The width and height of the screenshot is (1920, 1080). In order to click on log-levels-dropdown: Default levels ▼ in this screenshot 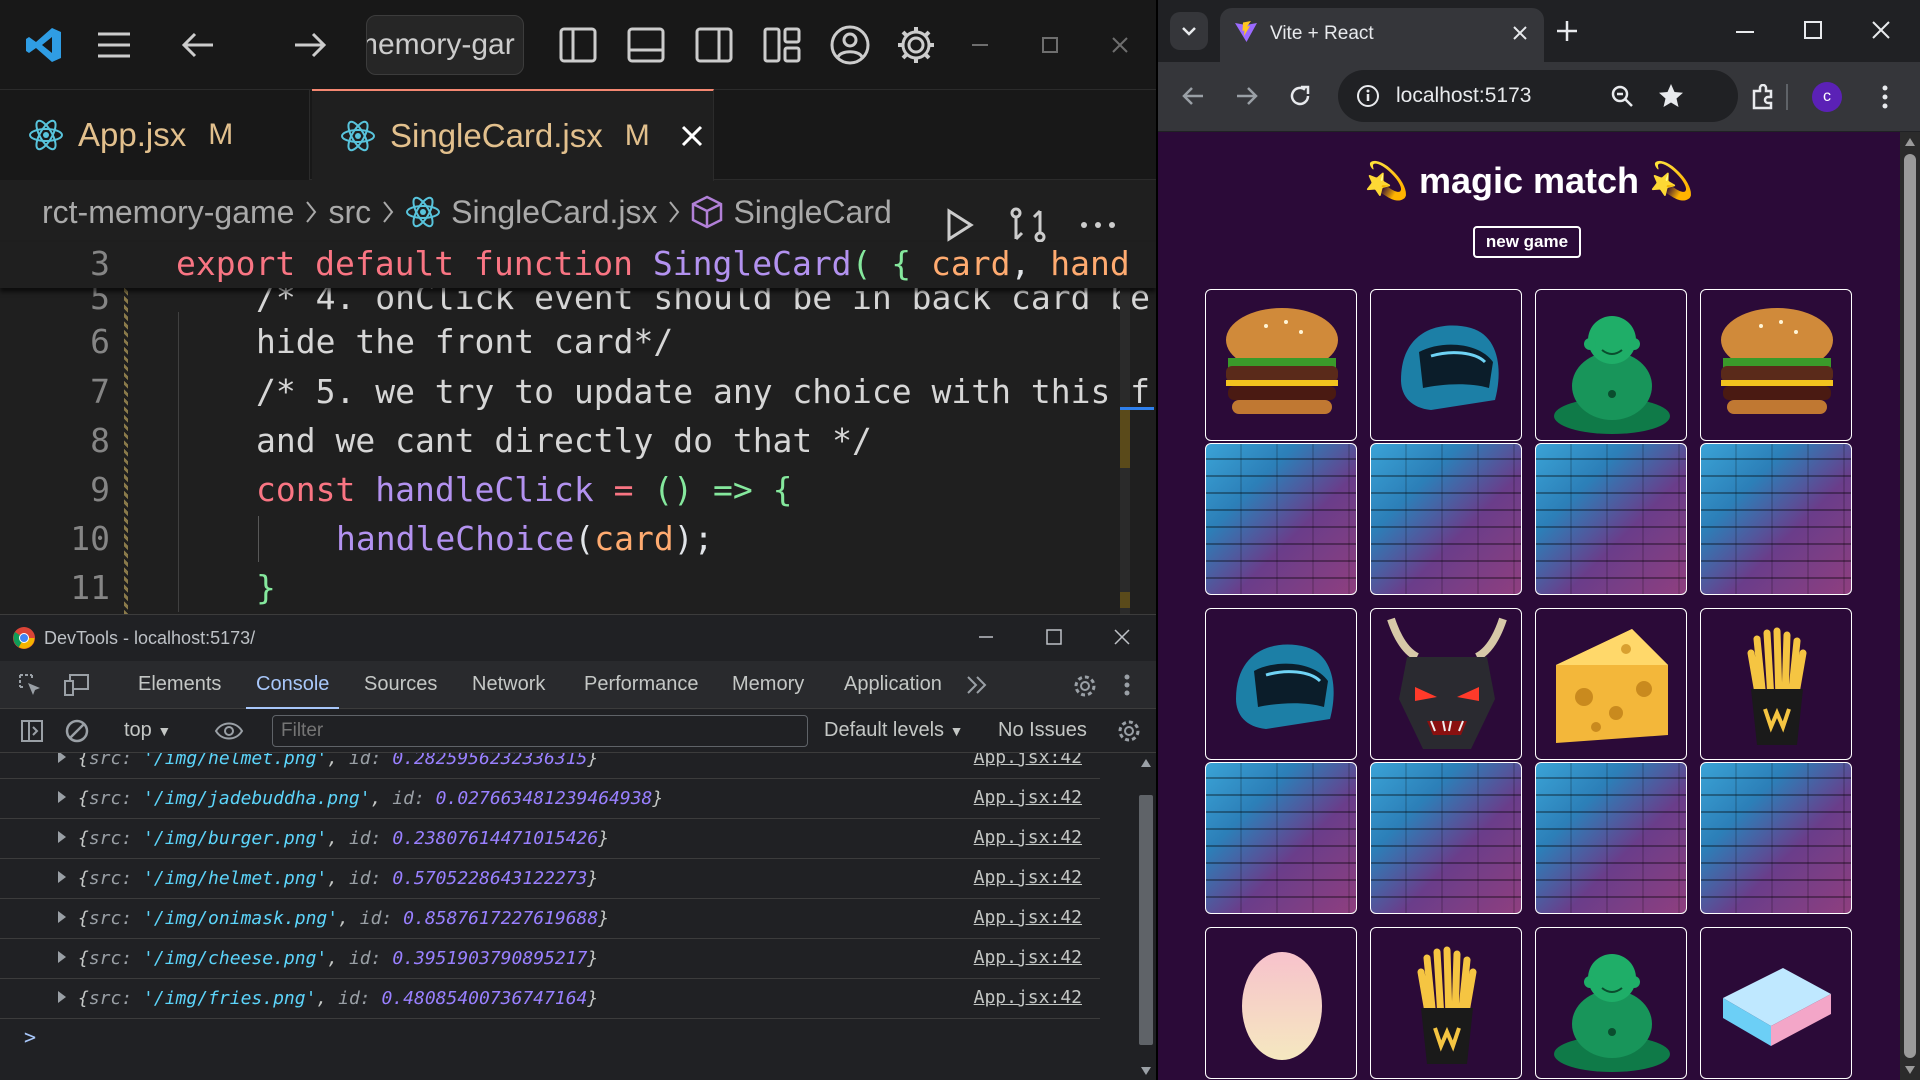, I will do `click(893, 730)`.